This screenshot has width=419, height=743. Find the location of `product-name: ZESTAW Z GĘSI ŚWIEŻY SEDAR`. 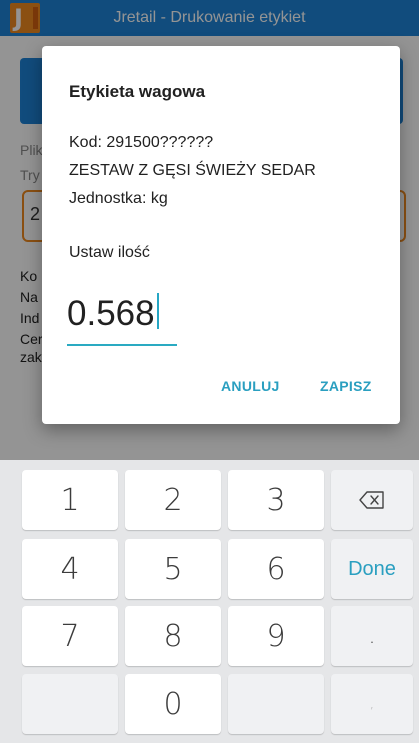

product-name: ZESTAW Z GĘSI ŚWIEŻY SEDAR is located at coordinates (192, 170).